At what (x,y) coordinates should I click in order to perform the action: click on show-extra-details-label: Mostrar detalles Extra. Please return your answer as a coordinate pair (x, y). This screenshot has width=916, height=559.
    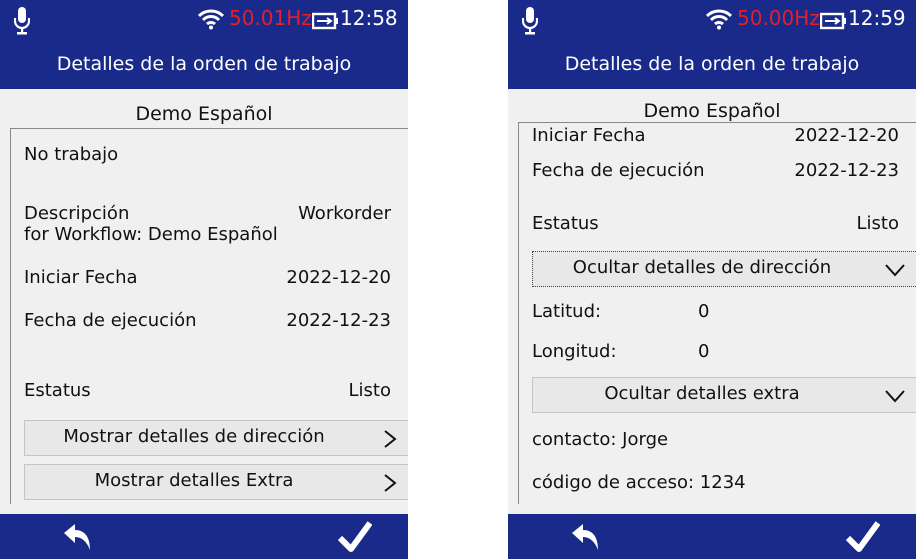
    Looking at the image, I should click on (194, 480).